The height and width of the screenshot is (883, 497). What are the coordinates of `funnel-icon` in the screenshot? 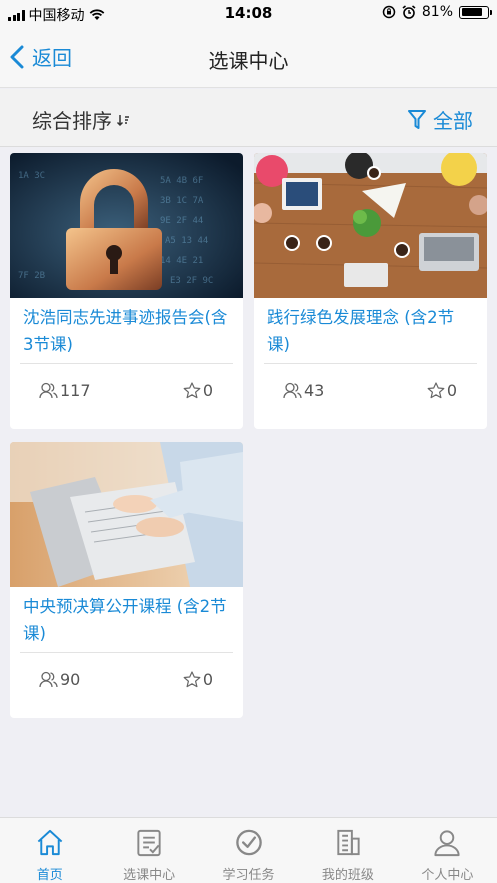 It's located at (417, 119).